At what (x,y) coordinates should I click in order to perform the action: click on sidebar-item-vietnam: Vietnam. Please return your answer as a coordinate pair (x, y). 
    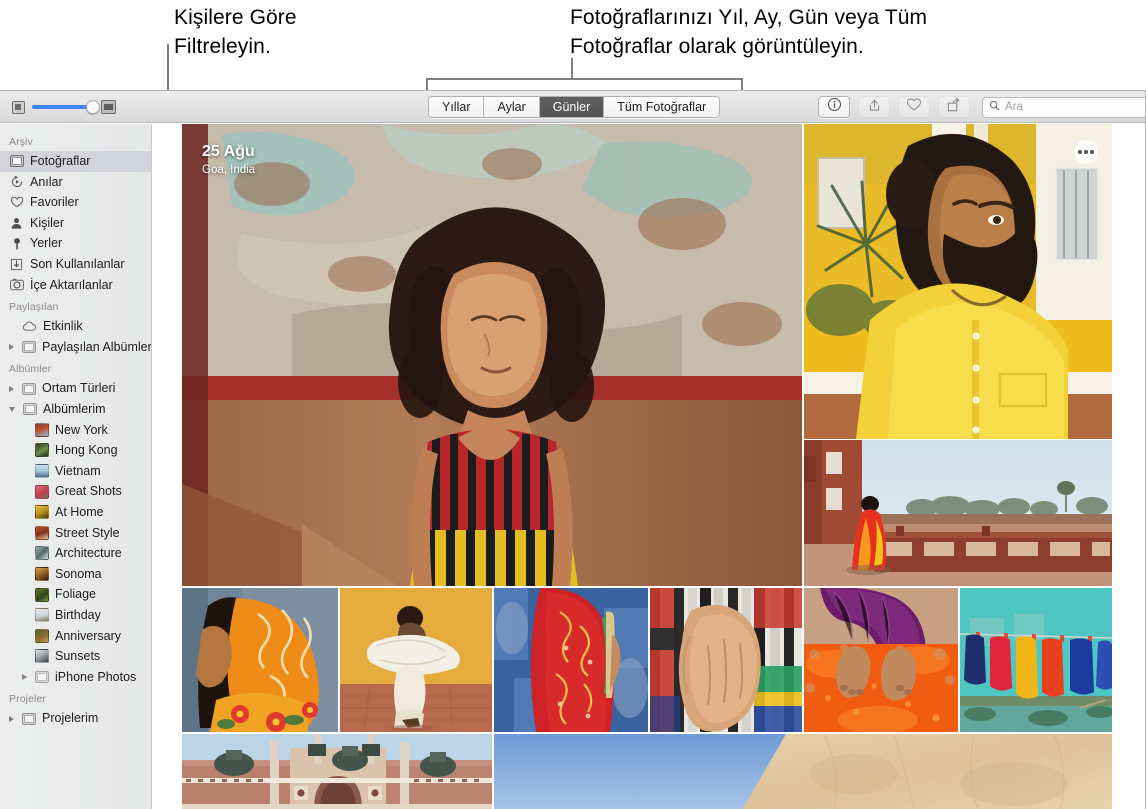
    Looking at the image, I should click on (75, 471).